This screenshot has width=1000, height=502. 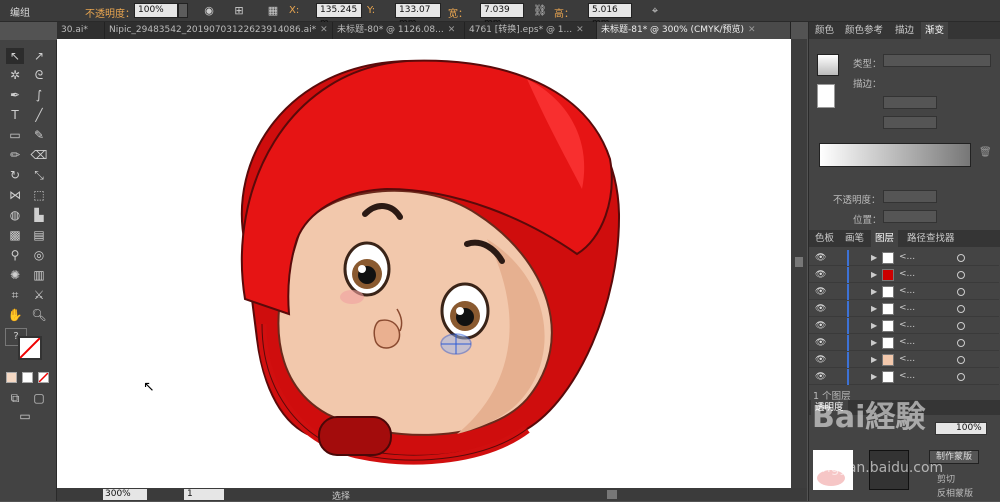 I want to click on perspective-grid-icon: ▙, so click(x=39, y=215).